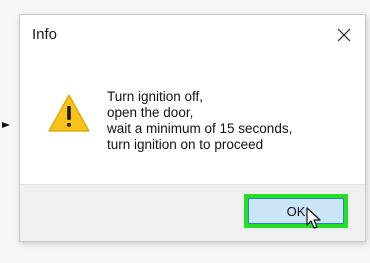  I want to click on dialog-titlebar: Info, so click(192, 35).